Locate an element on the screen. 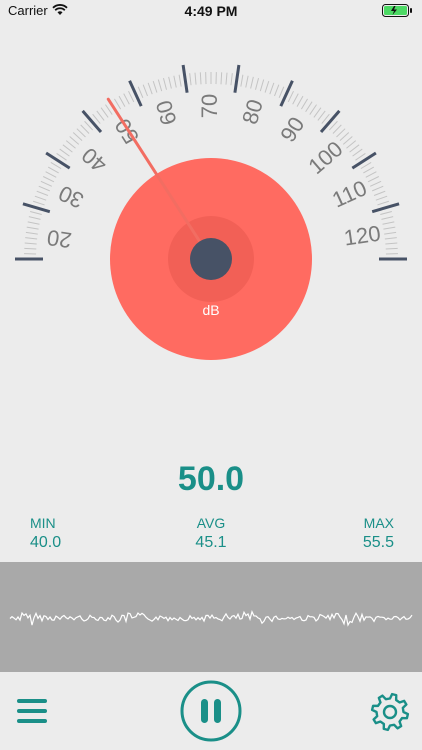  scale-label: 100 is located at coordinates (325, 157).